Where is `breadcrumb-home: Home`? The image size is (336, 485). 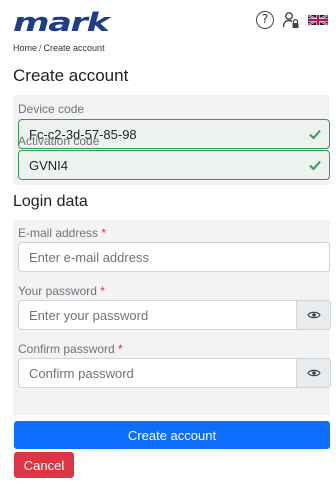 breadcrumb-home: Home is located at coordinates (25, 48).